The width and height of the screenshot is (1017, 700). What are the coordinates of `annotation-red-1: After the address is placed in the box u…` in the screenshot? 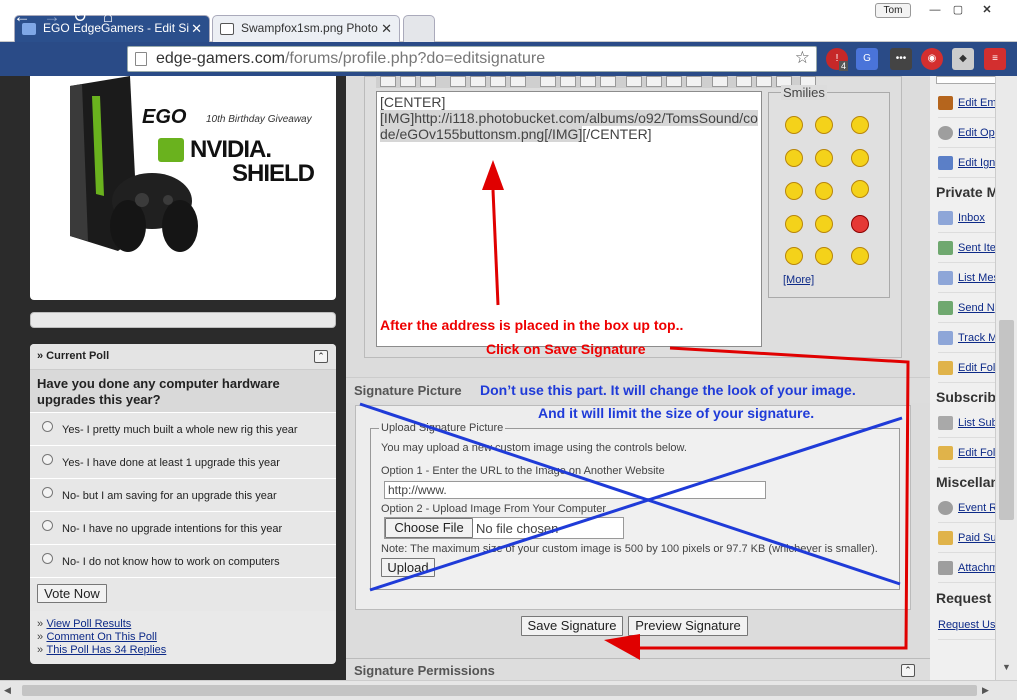 It's located at (532, 325).